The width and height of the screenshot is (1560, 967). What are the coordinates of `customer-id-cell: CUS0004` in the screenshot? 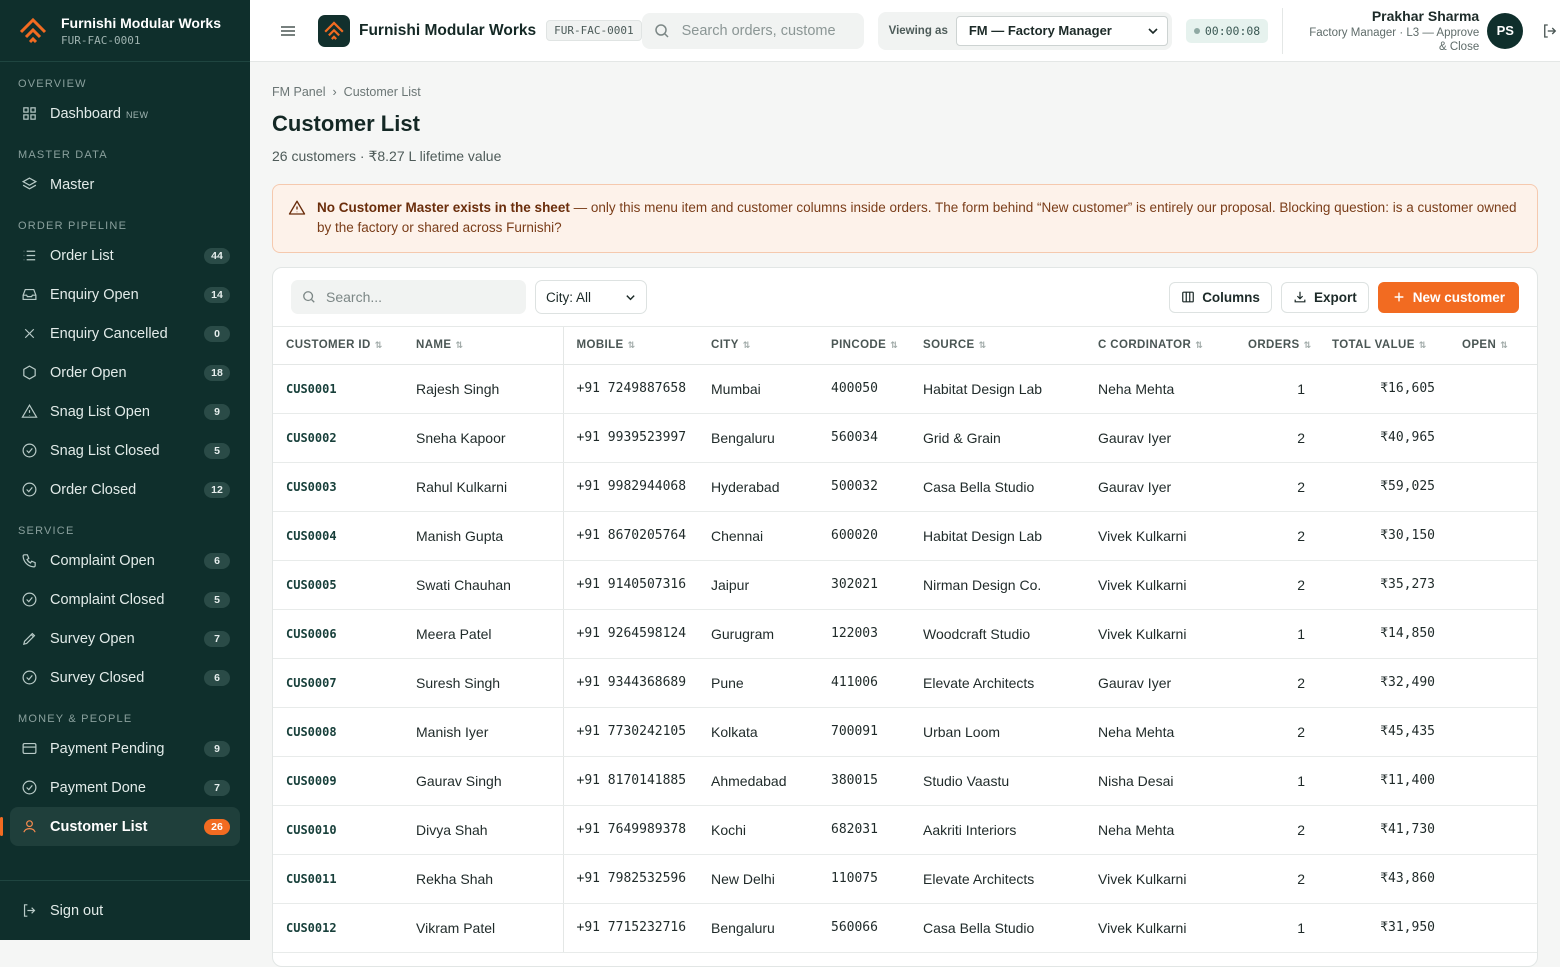 It's located at (338, 536).